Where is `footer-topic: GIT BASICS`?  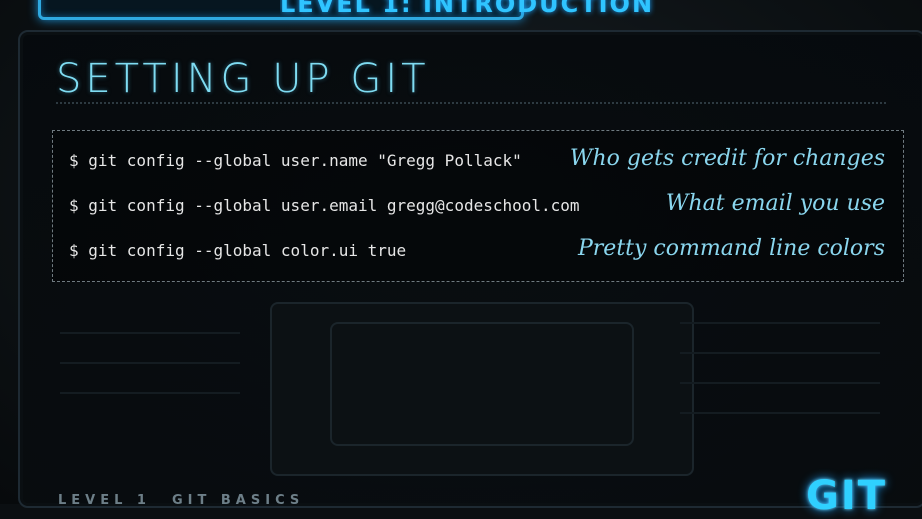
footer-topic: GIT BASICS is located at coordinates (238, 500).